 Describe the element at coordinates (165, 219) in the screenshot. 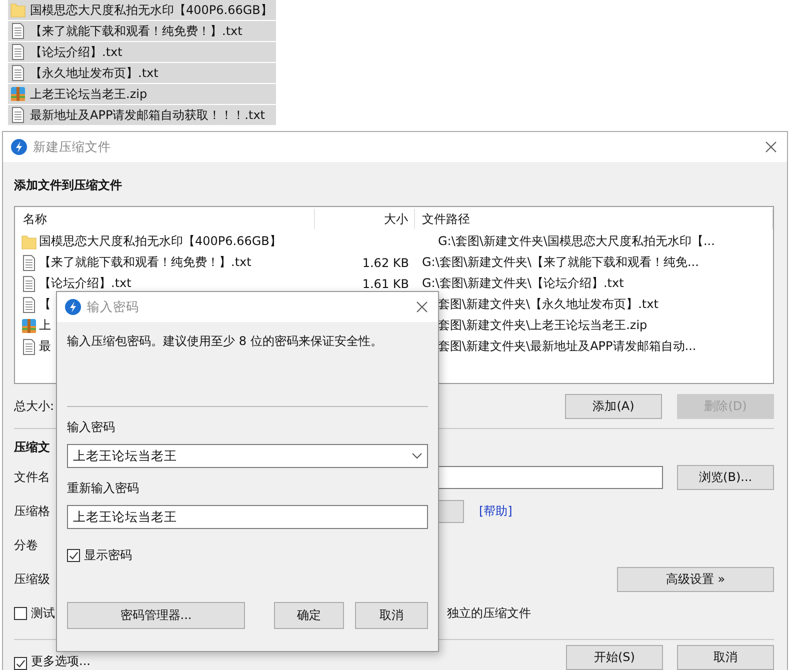

I see `column-header: 名称` at that location.